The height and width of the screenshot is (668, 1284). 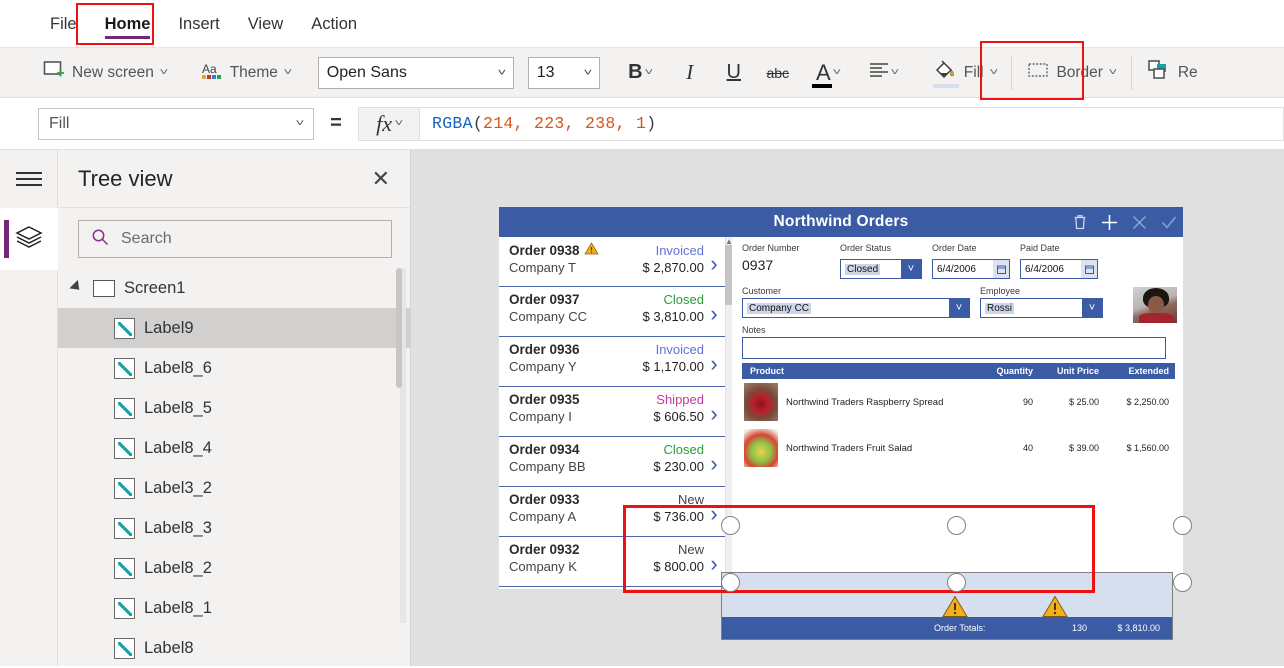 What do you see at coordinates (1038, 72) in the screenshot?
I see `border-icon` at bounding box center [1038, 72].